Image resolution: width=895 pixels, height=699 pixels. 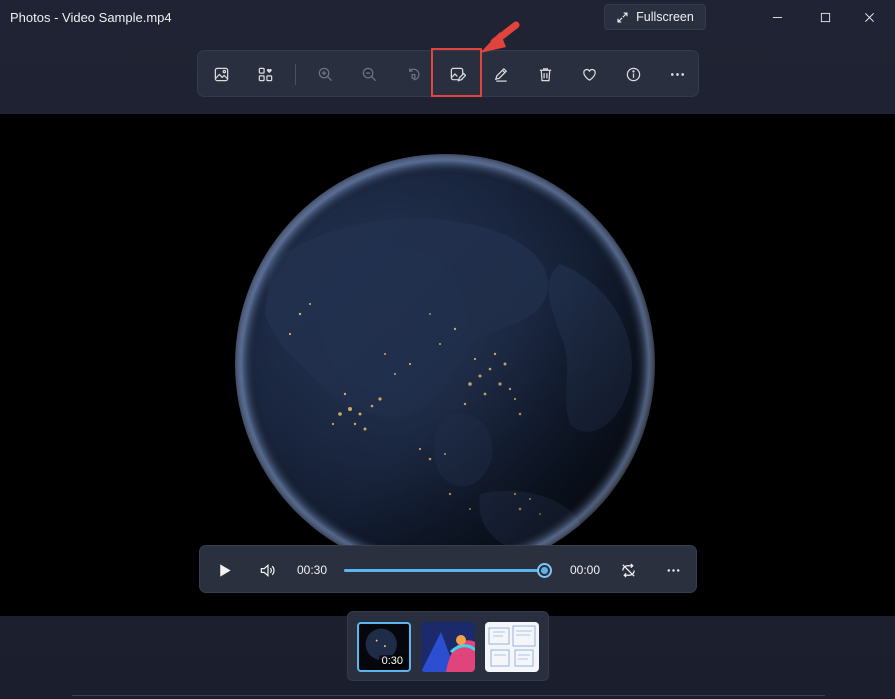 I want to click on image-toolbar, so click(x=448, y=73).